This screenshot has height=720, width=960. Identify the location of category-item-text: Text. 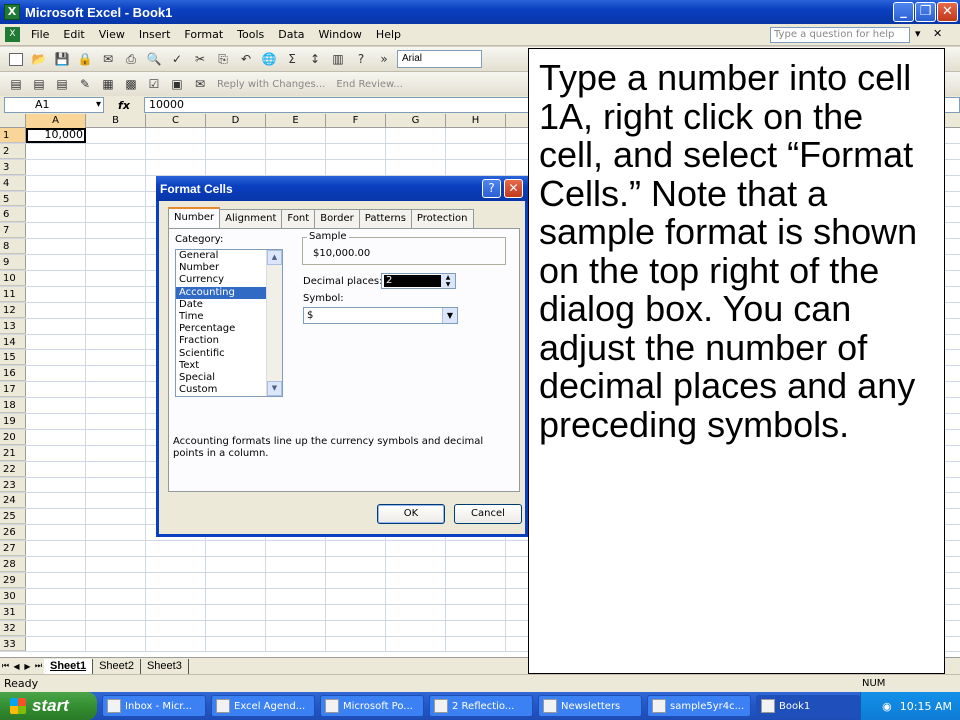
(221, 366).